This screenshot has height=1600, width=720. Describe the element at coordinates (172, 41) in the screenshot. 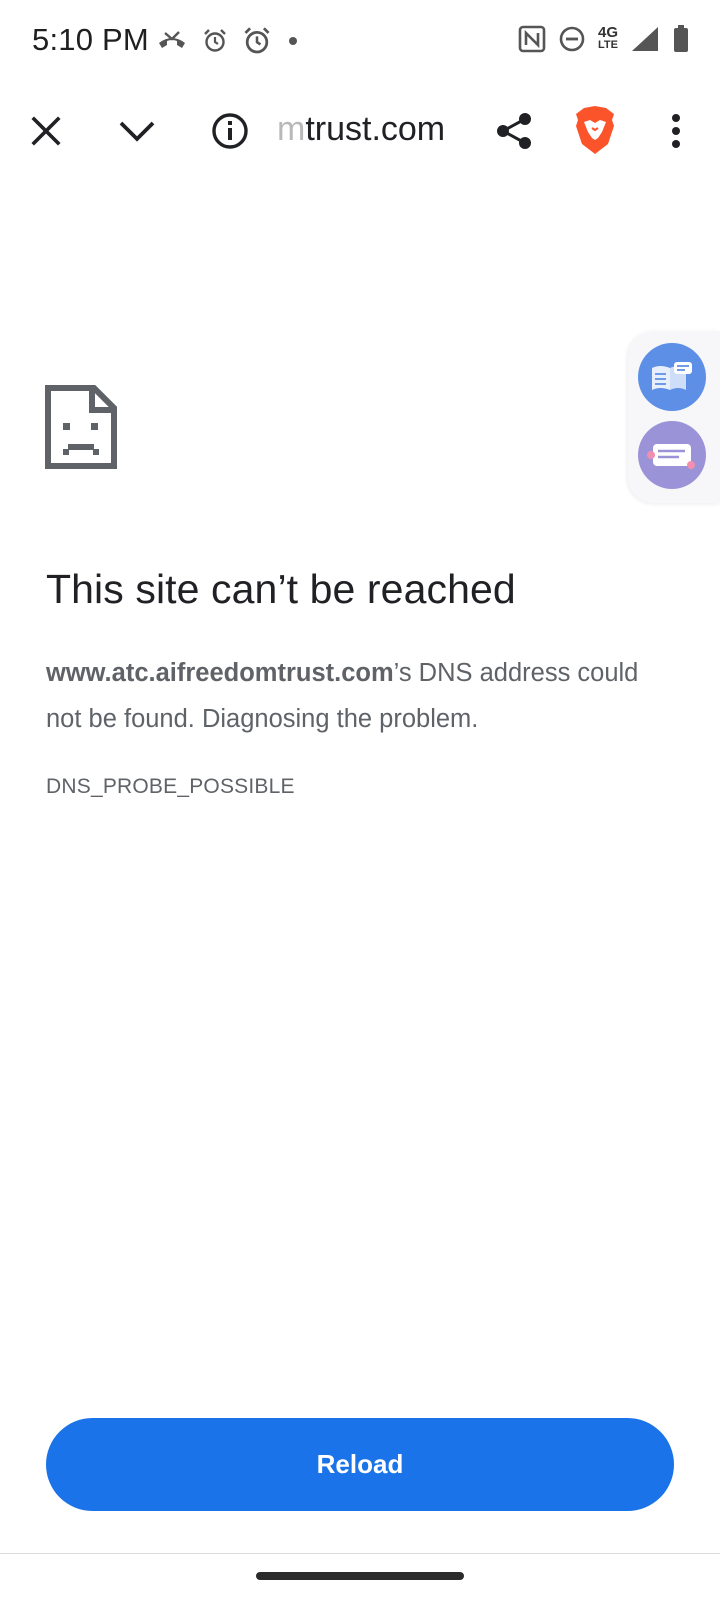

I see `missed-call-icon` at that location.